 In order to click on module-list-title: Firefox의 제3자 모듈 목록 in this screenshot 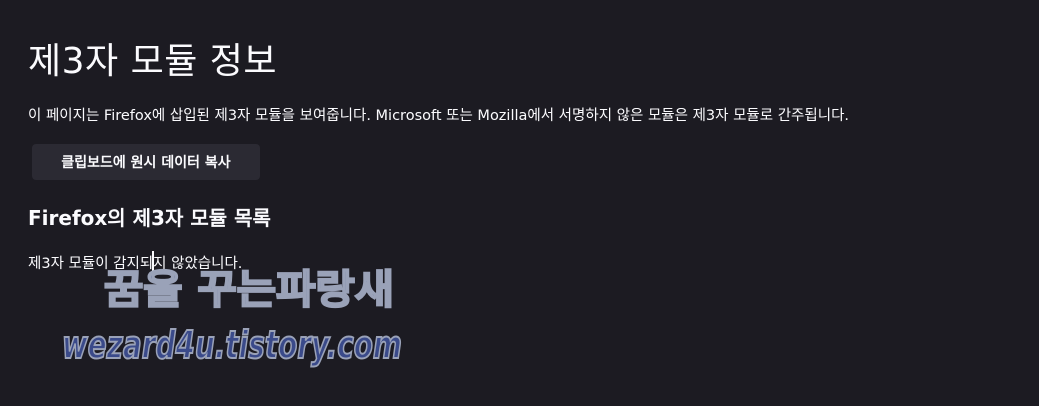, I will do `click(149, 218)`.